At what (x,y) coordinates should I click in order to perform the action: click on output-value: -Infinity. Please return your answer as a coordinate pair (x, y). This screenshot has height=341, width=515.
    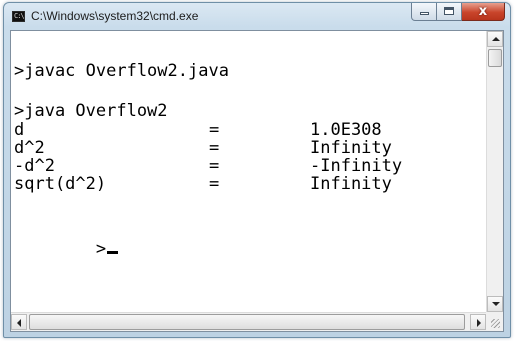
    Looking at the image, I should click on (356, 166).